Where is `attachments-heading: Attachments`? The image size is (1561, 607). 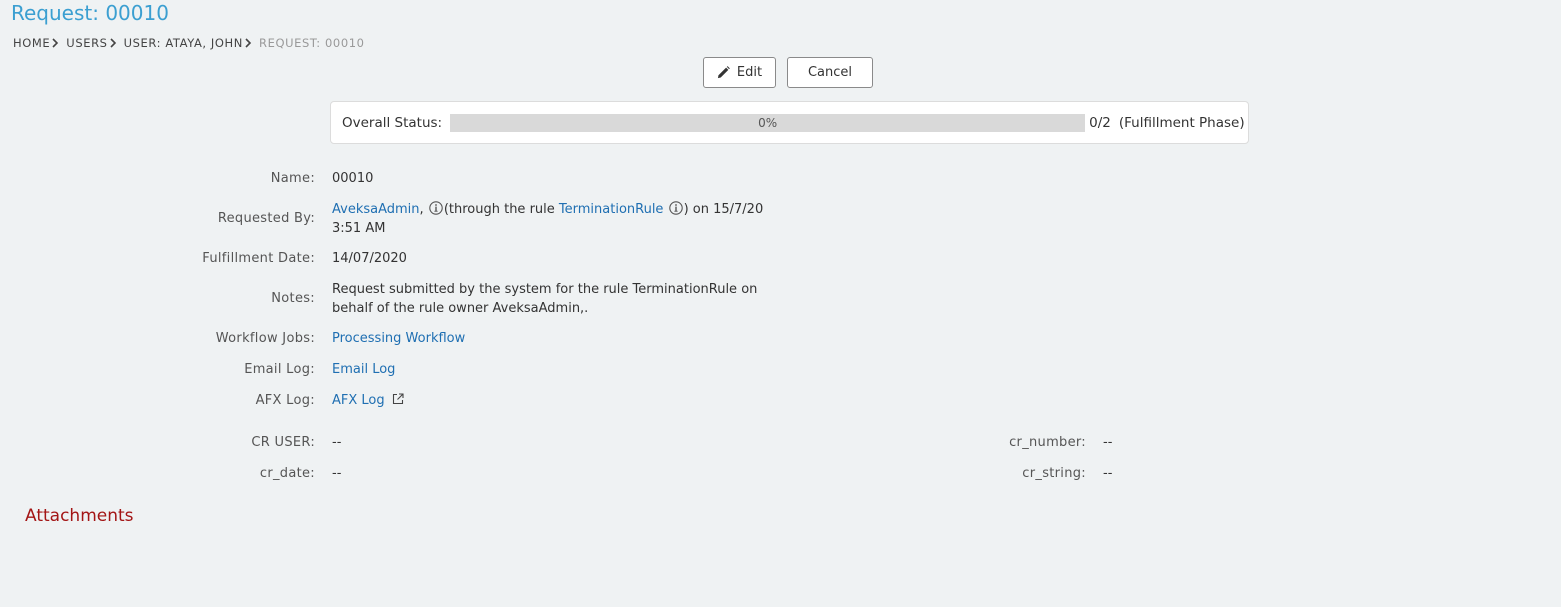
attachments-heading: Attachments is located at coordinates (79, 516).